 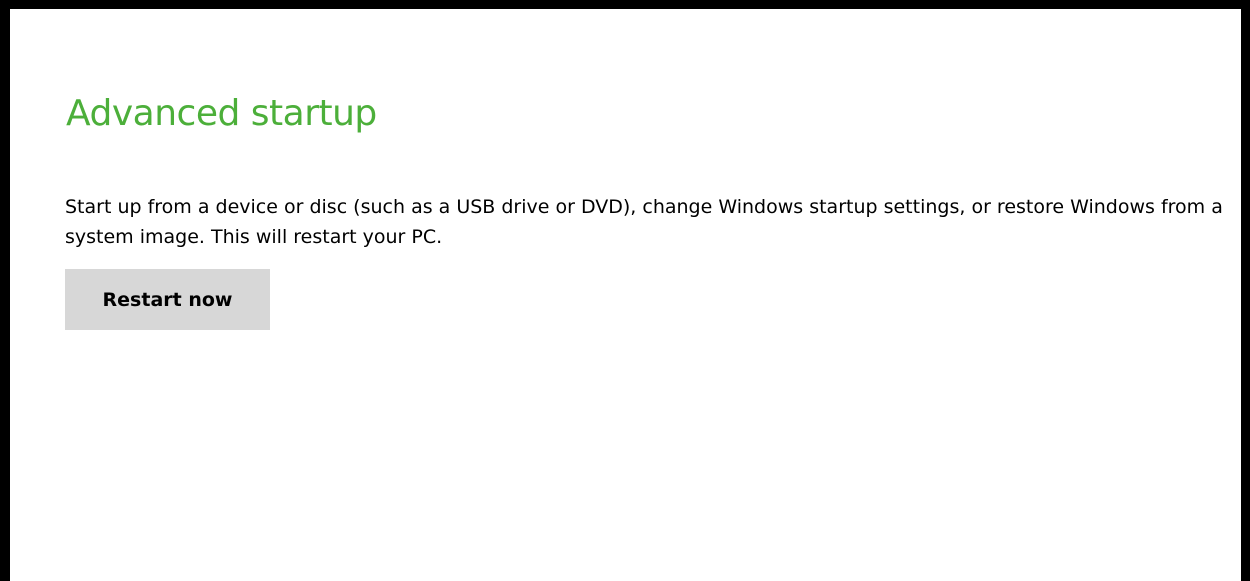 I want to click on section-title: Advanced startup, so click(x=221, y=113).